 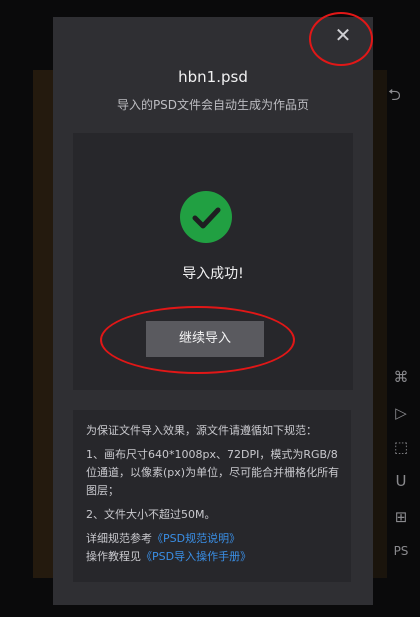 What do you see at coordinates (119, 538) in the screenshot?
I see `spec-prefix: 详细规范参考` at bounding box center [119, 538].